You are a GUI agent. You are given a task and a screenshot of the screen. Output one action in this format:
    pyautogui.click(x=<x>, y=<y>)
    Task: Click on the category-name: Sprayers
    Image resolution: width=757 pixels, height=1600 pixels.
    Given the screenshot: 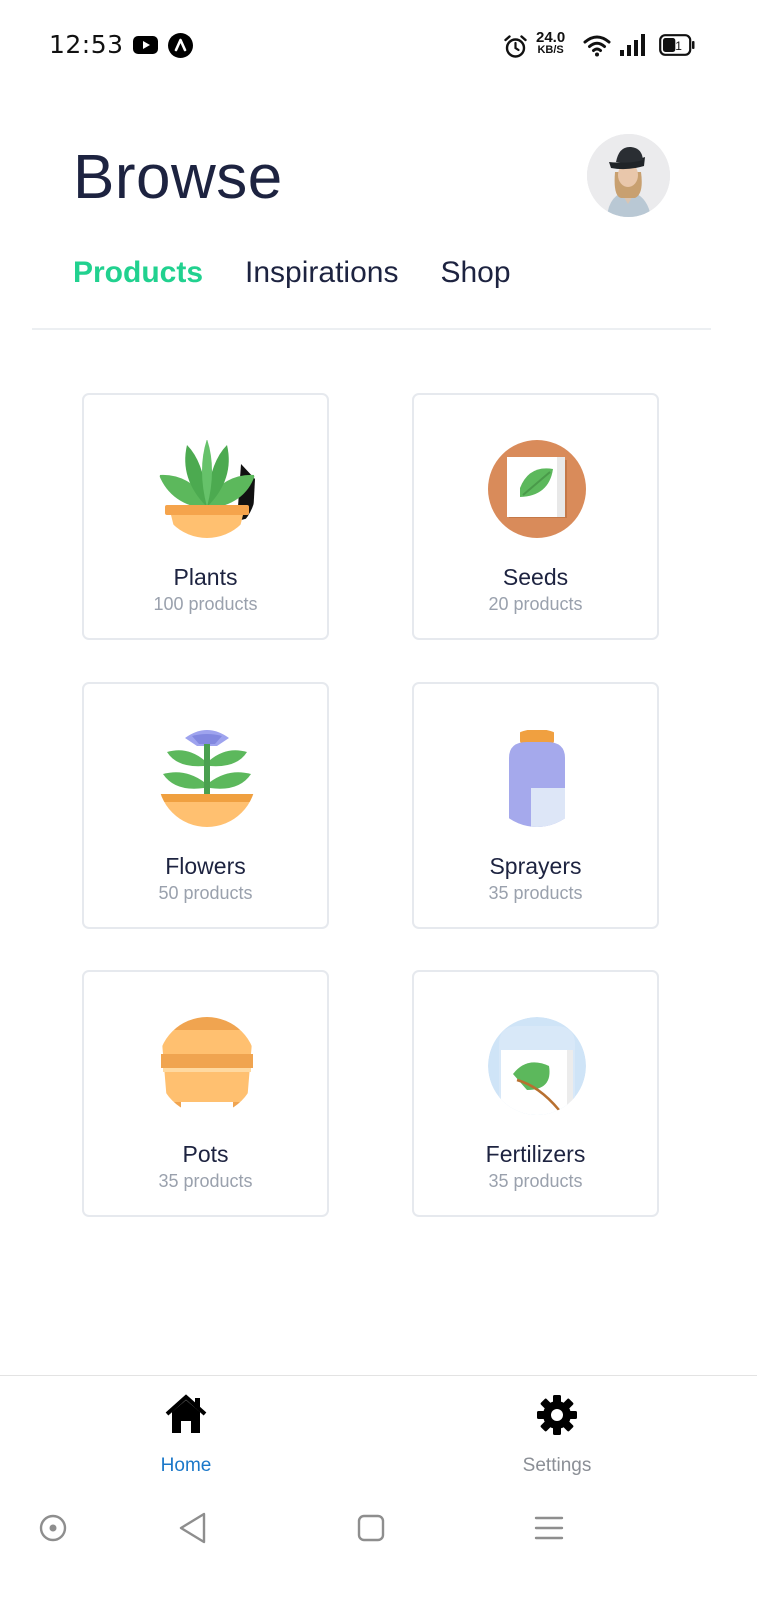 What is the action you would take?
    pyautogui.click(x=535, y=866)
    